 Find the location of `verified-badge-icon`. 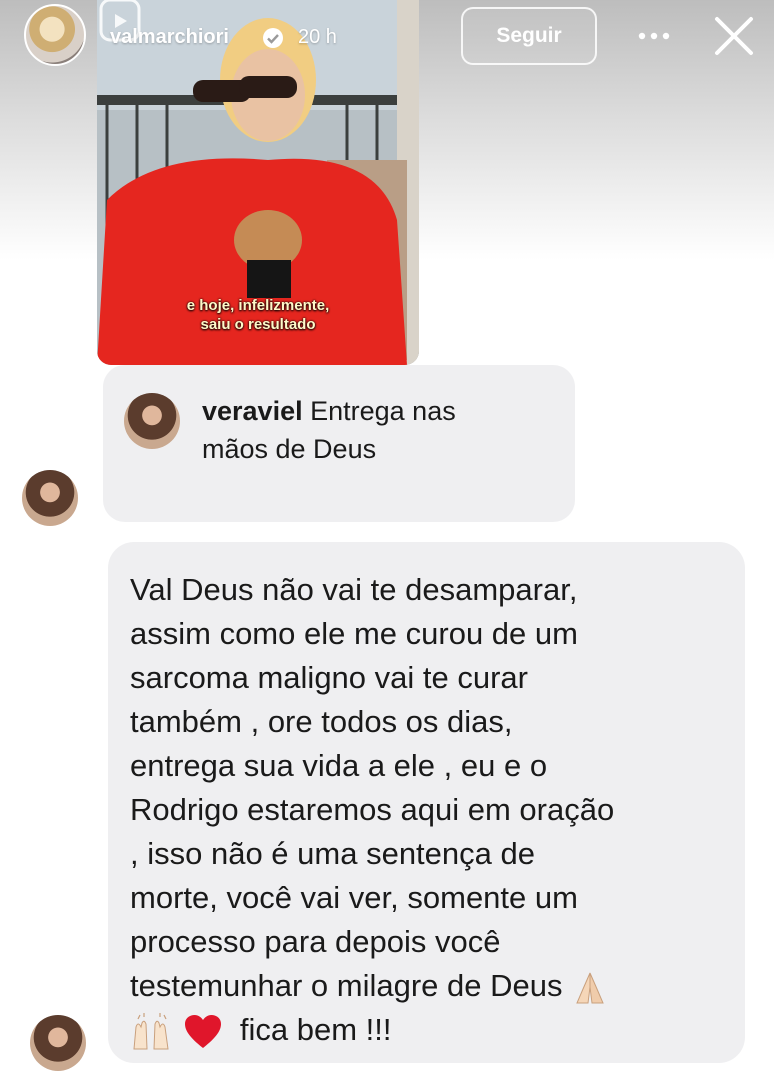

verified-badge-icon is located at coordinates (273, 38).